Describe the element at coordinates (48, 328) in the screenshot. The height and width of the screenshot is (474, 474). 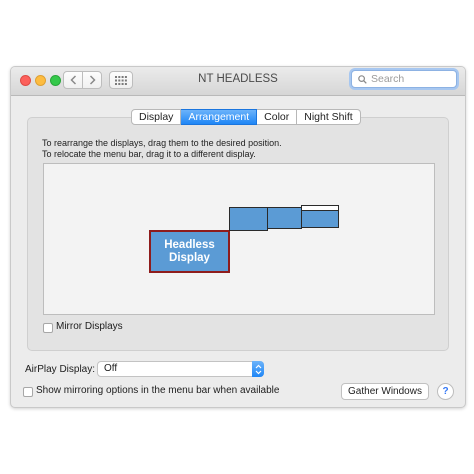
I see `mirror-displays-checkbox` at that location.